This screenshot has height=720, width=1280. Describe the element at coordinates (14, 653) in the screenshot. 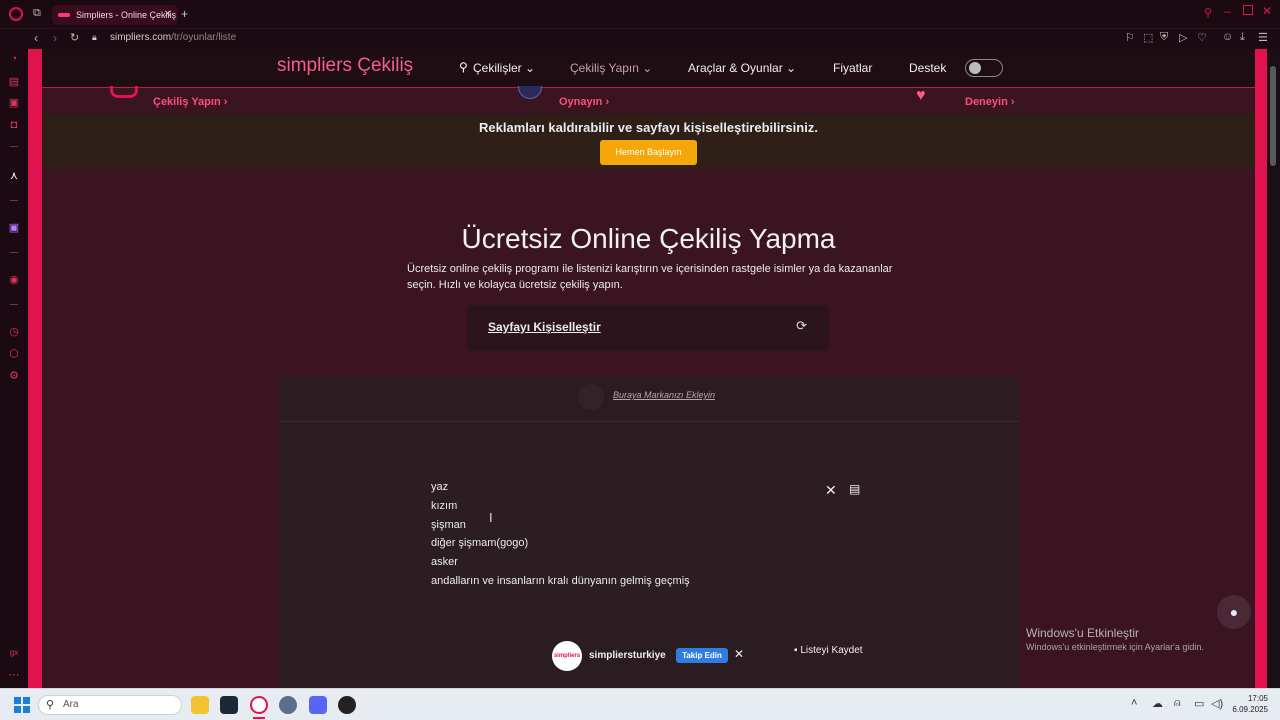

I see `sidebar-gx-icon: gx` at that location.